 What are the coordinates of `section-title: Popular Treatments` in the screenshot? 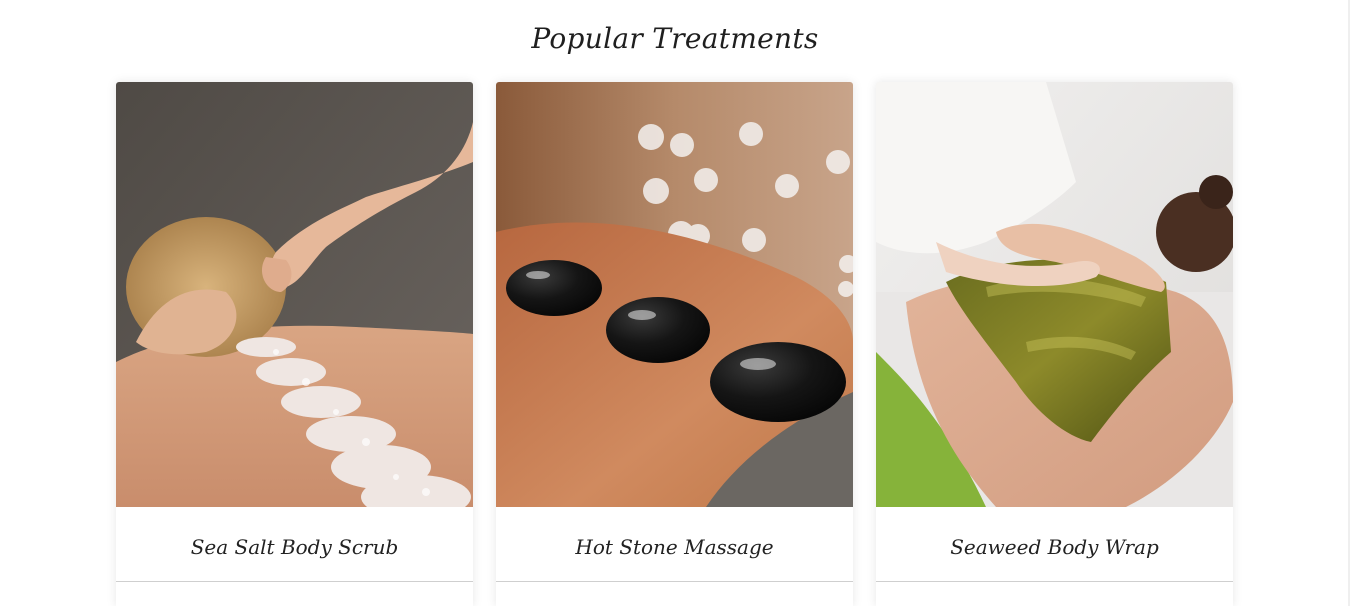 It's located at (675, 38).